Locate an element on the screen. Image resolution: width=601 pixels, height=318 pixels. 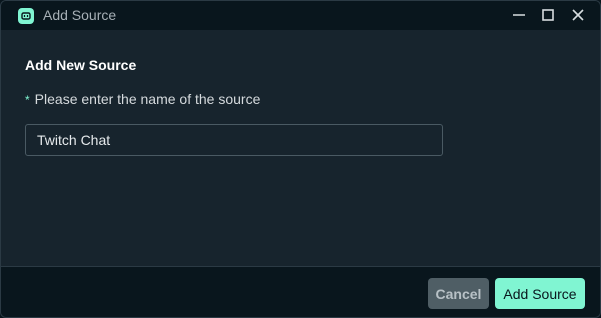
required-marker: * is located at coordinates (27, 100).